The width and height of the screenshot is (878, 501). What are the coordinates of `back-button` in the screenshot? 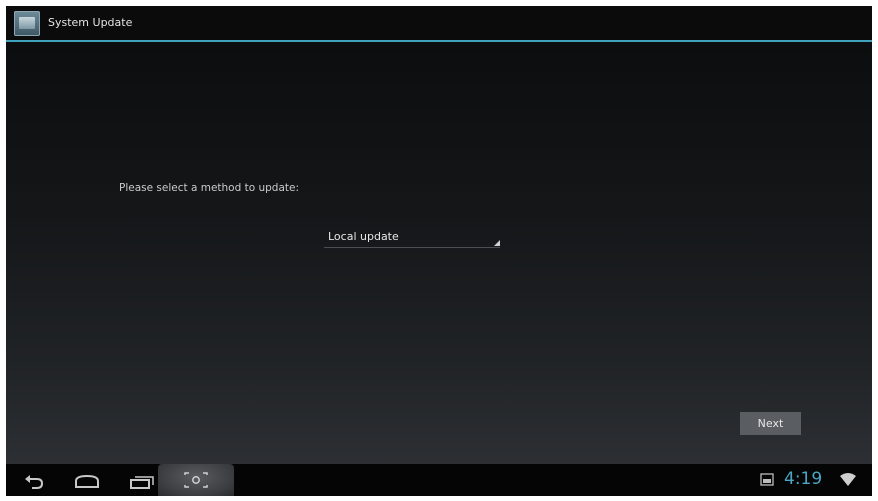 It's located at (35, 480).